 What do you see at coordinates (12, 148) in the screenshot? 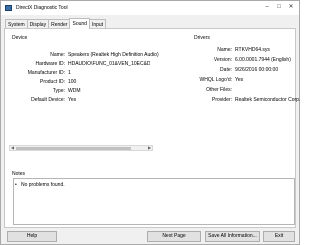
I see `scroll-left-arrow-icon: ◀` at bounding box center [12, 148].